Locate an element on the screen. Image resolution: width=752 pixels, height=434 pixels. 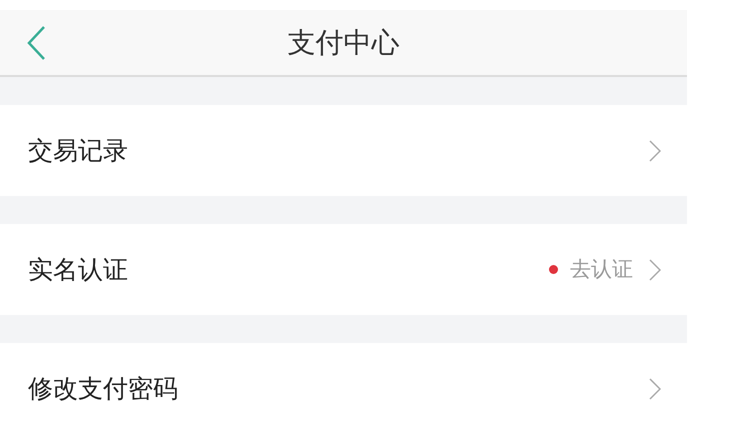
page-title: 支付中心 is located at coordinates (344, 42).